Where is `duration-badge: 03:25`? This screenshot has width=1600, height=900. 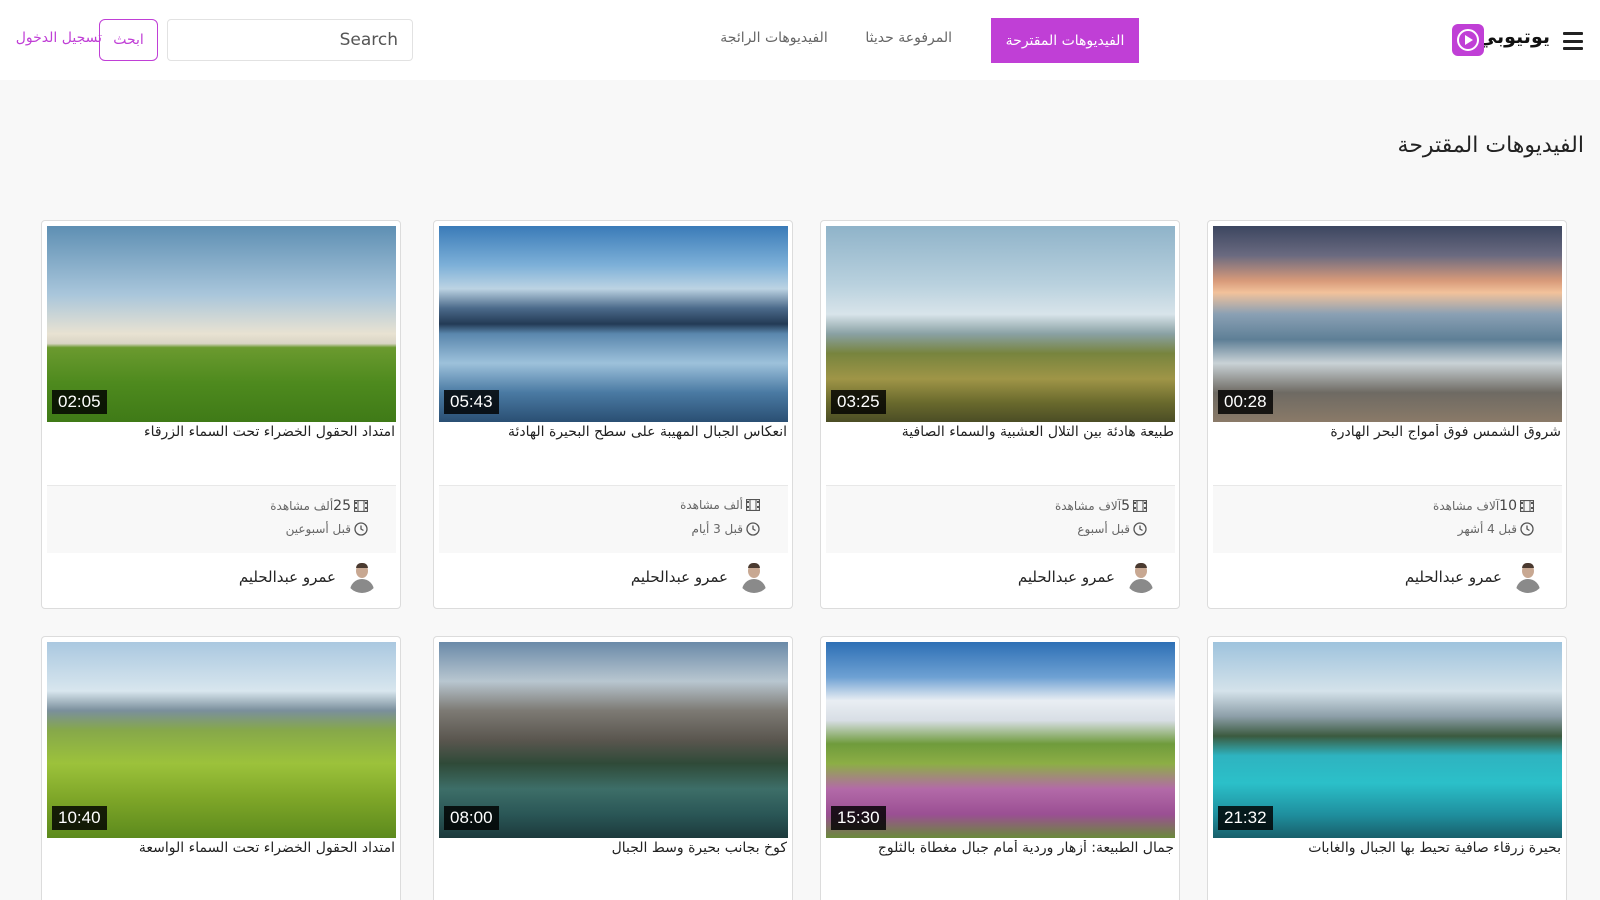
duration-badge: 03:25 is located at coordinates (858, 402).